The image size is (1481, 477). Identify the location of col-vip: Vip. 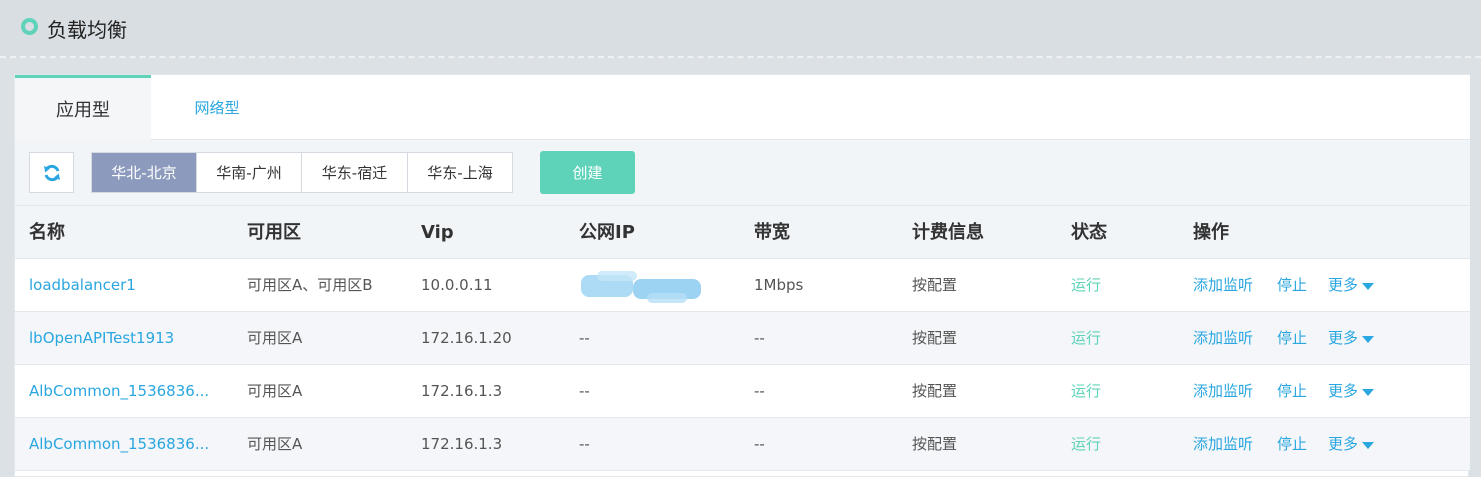
(437, 232).